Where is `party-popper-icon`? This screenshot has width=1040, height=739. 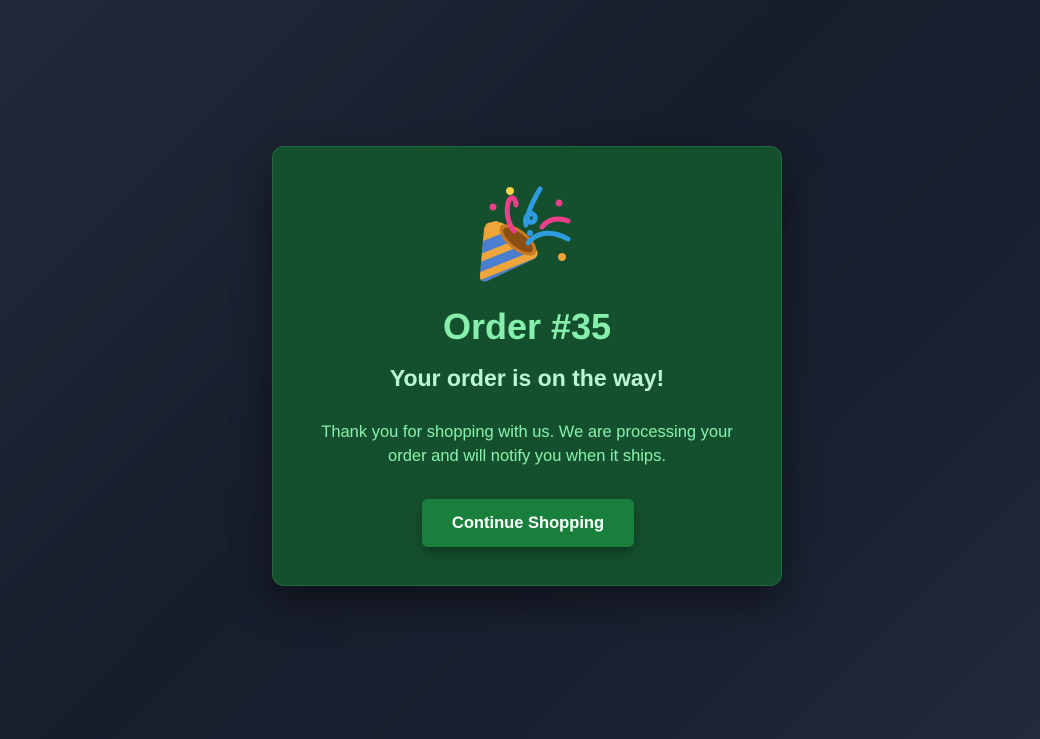 party-popper-icon is located at coordinates (525, 234).